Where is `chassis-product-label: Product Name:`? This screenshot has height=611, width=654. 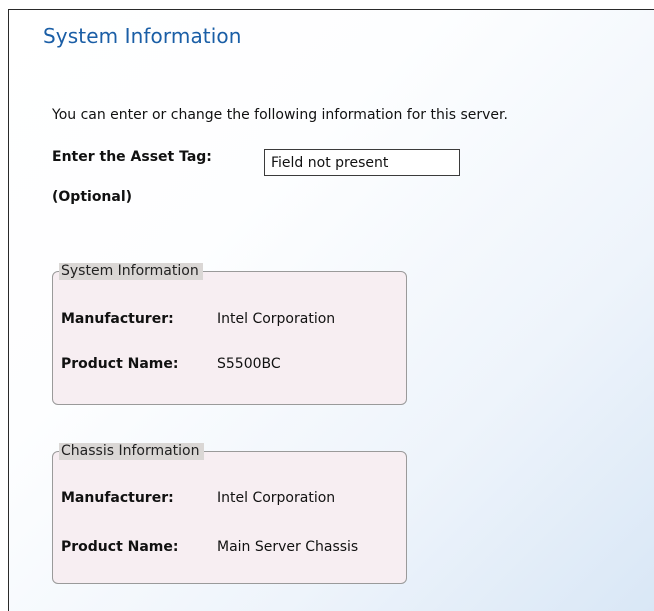 chassis-product-label: Product Name: is located at coordinates (120, 547).